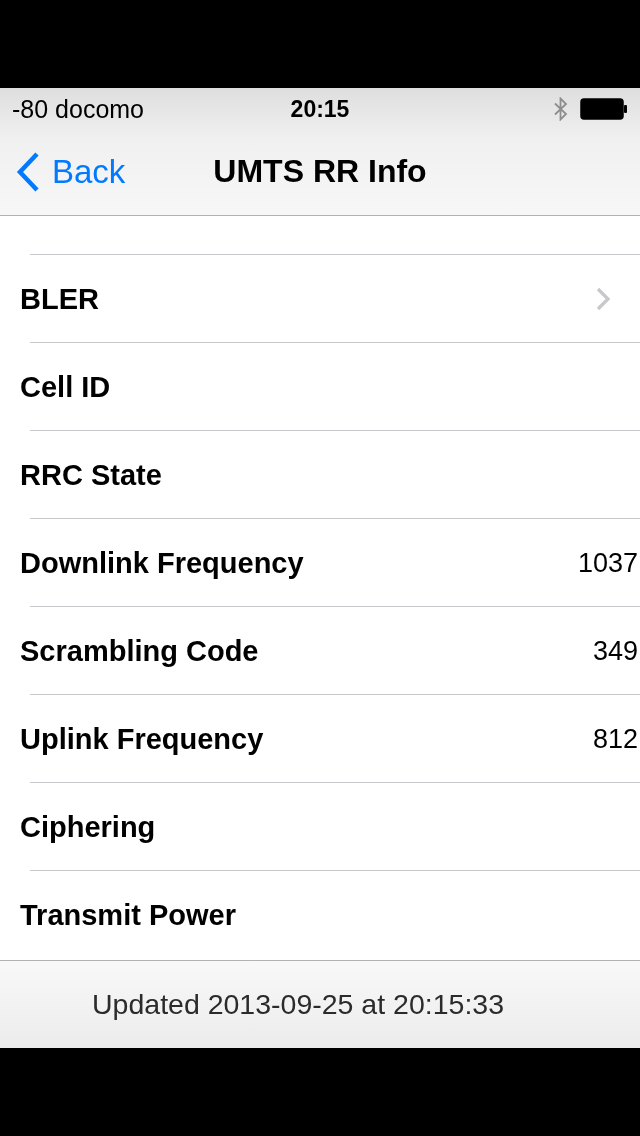  I want to click on row-label: RRC State, so click(91, 475).